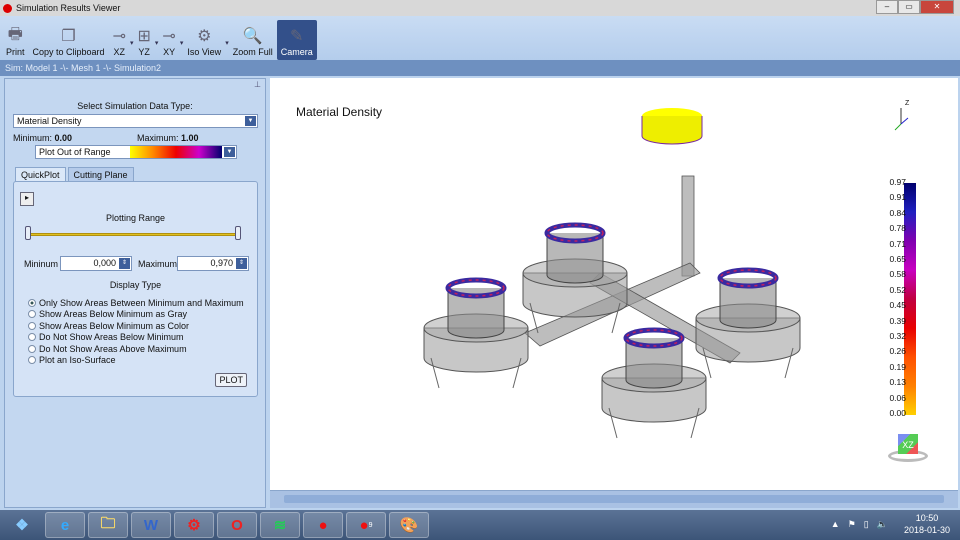 The height and width of the screenshot is (540, 960). What do you see at coordinates (897, 182) in the screenshot?
I see `legend-tick-label: 0.97` at bounding box center [897, 182].